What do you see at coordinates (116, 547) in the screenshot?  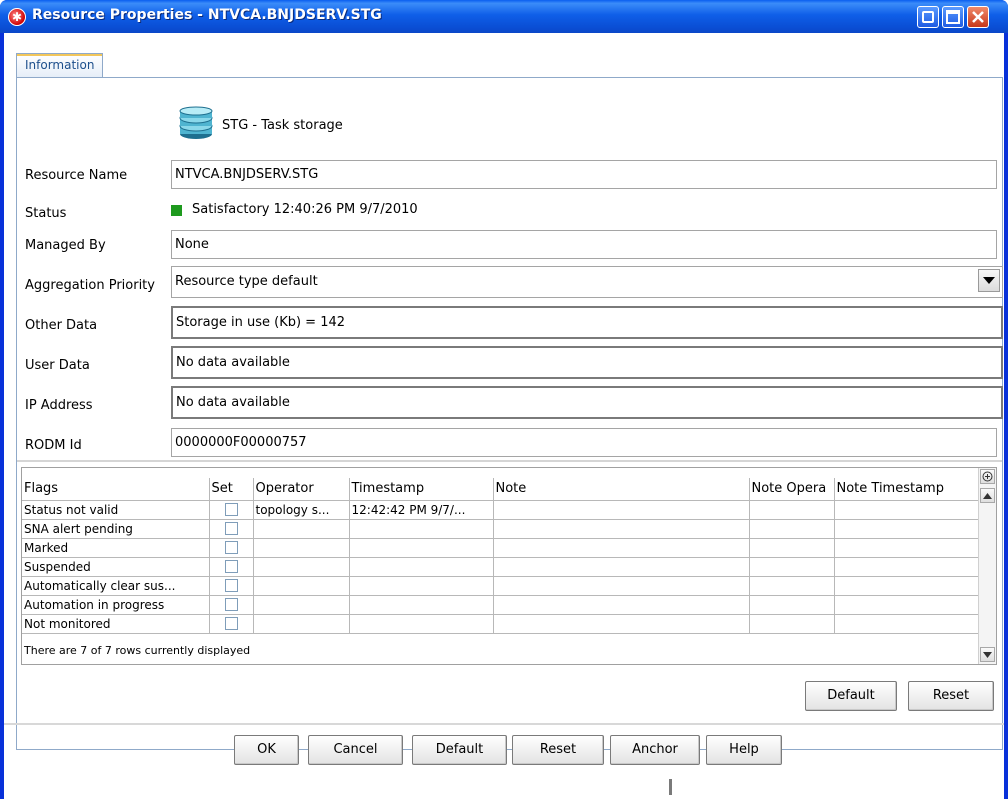 I see `flag-name: Marked` at bounding box center [116, 547].